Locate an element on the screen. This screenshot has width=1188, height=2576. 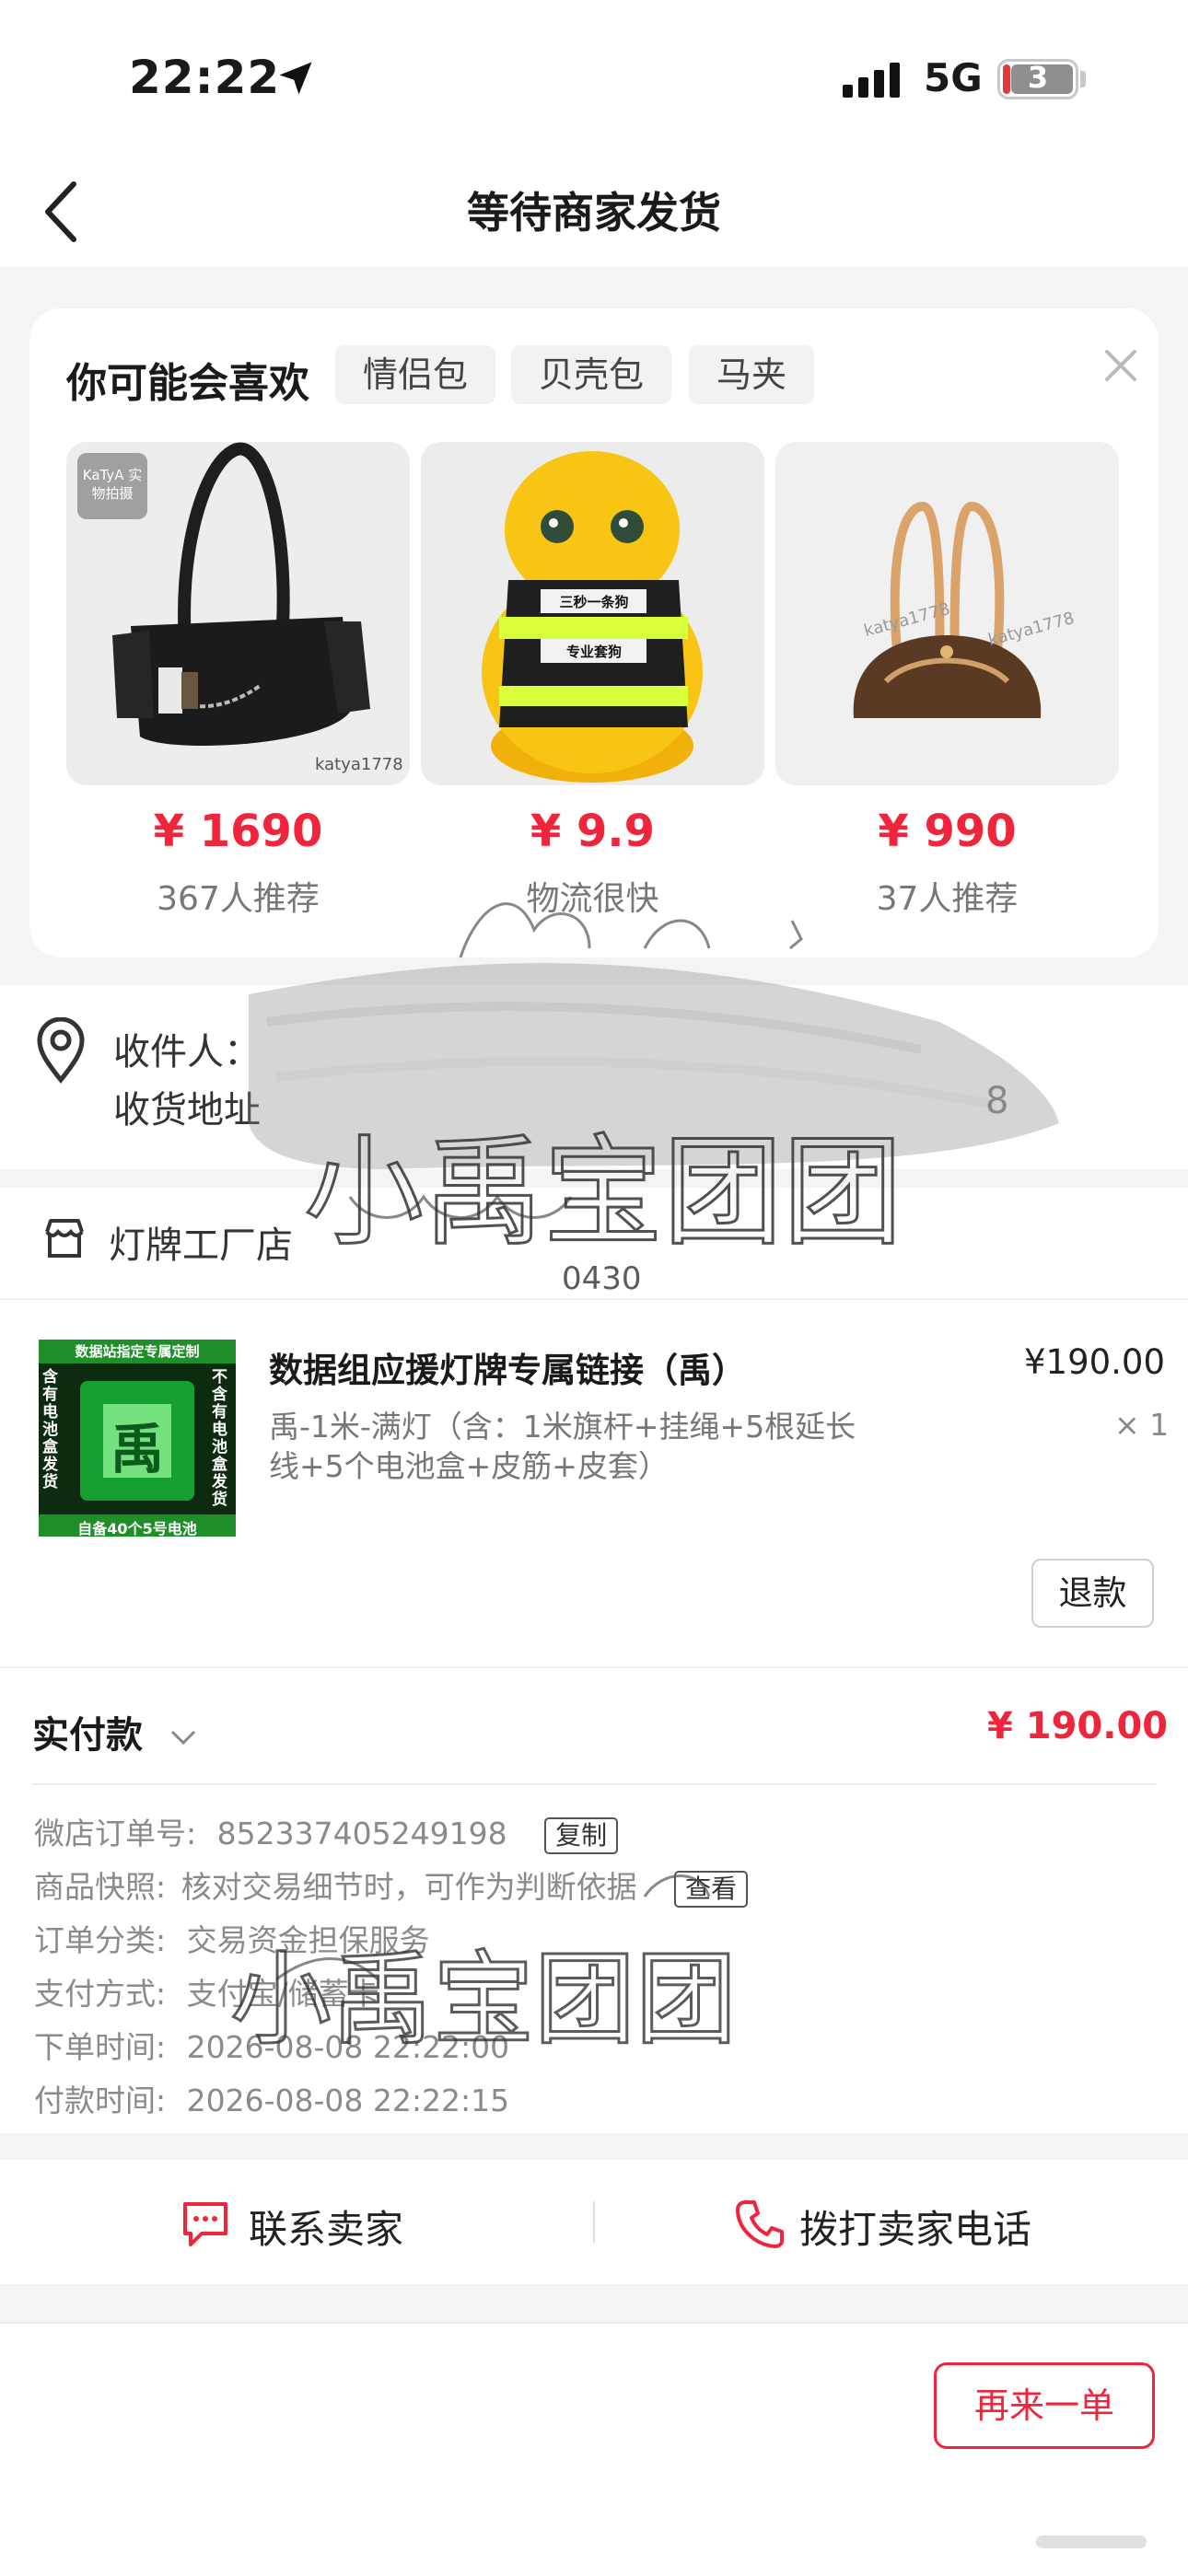
copy-button: 复制 is located at coordinates (581, 1835).